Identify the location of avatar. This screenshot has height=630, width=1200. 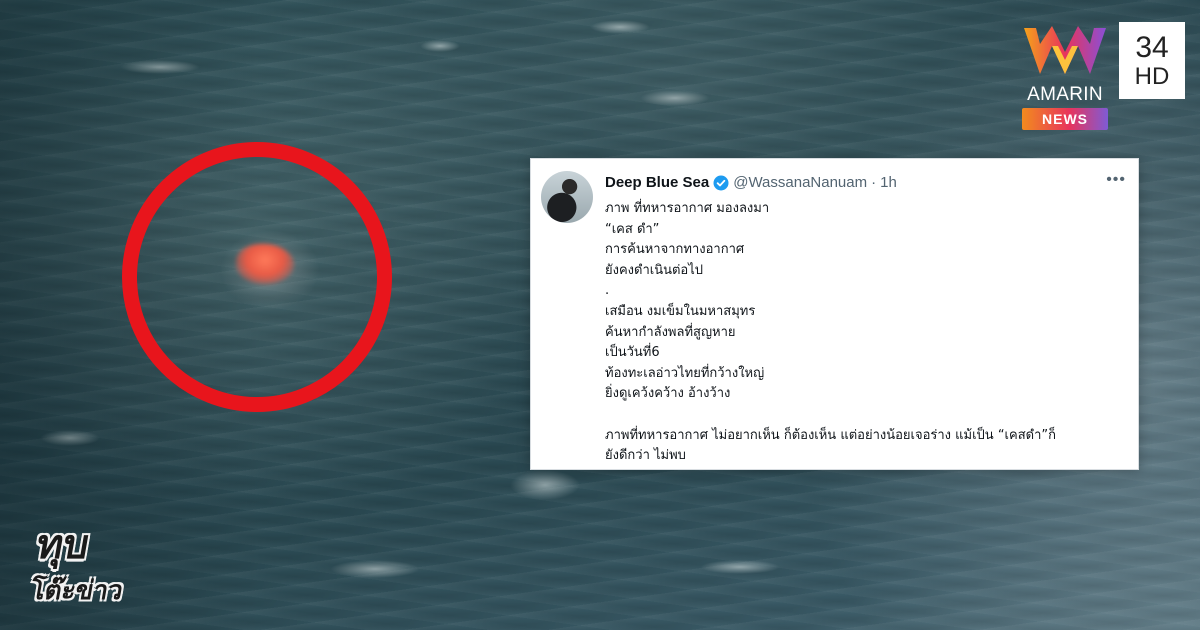
(567, 197).